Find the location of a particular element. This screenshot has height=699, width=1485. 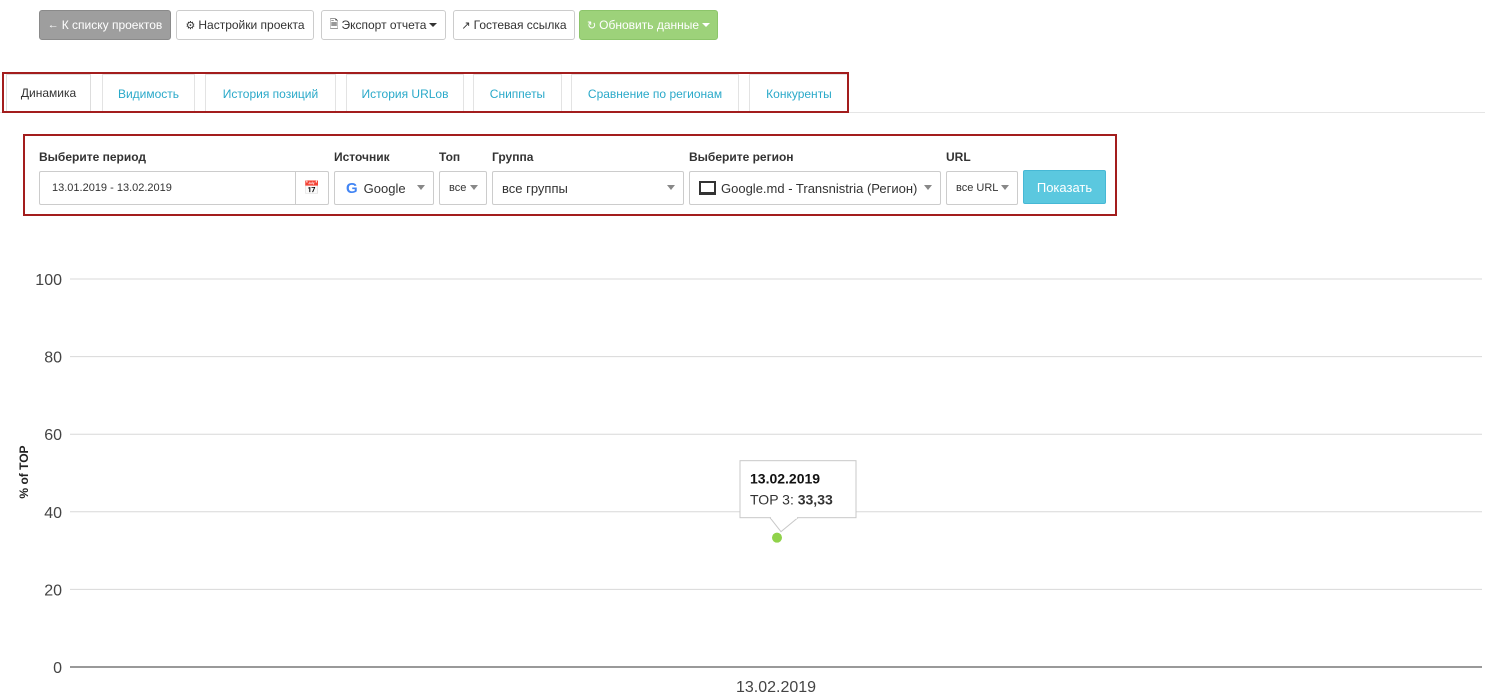

x-tick-label: 13.02.2019 is located at coordinates (776, 687).